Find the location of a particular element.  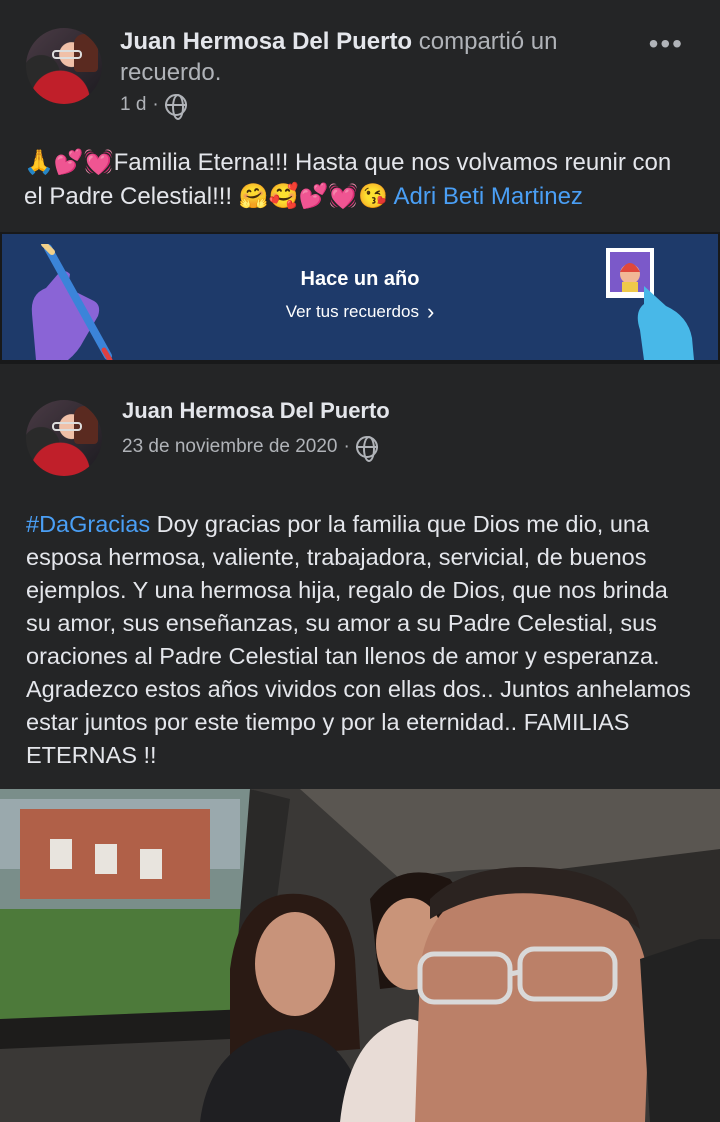

post-date: 23 de noviembre de 2020 is located at coordinates (230, 447).